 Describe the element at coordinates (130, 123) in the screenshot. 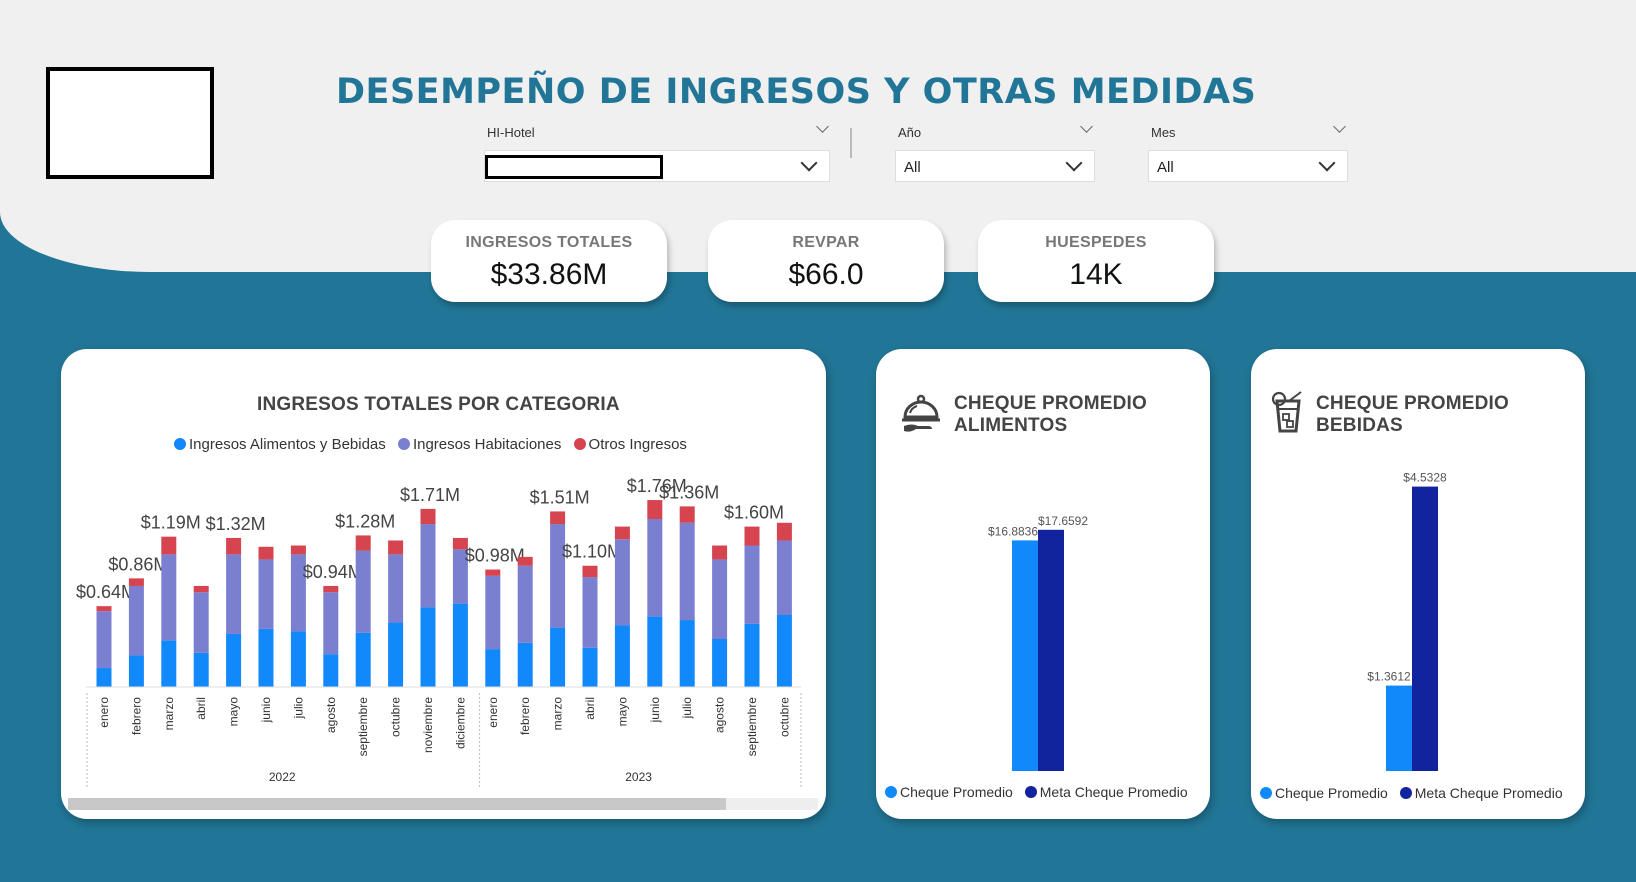

I see `logo-placeholder` at that location.